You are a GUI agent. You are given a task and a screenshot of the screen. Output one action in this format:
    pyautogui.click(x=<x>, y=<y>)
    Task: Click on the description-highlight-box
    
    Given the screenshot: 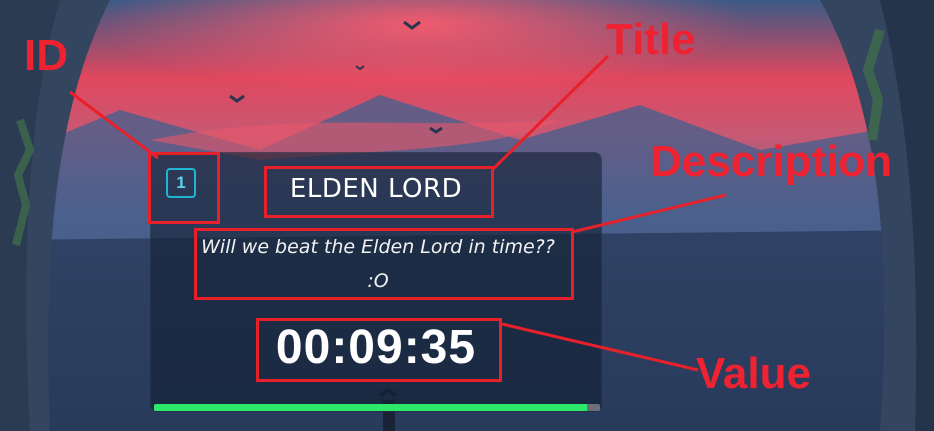 What is the action you would take?
    pyautogui.click(x=384, y=264)
    